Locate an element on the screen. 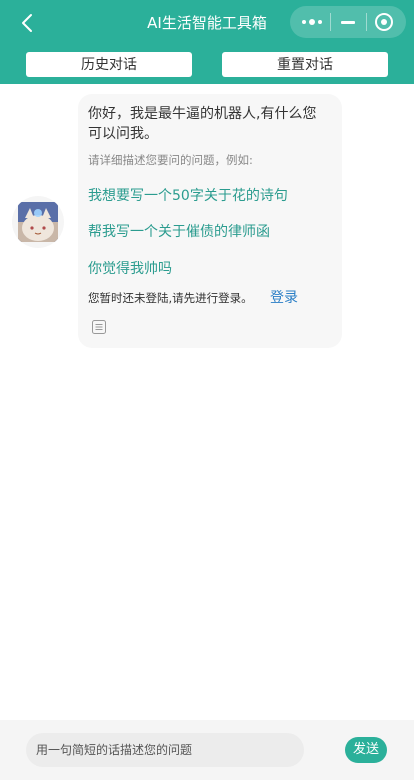  hint-text: 请详细描述您要问的问题，例如: is located at coordinates (170, 160).